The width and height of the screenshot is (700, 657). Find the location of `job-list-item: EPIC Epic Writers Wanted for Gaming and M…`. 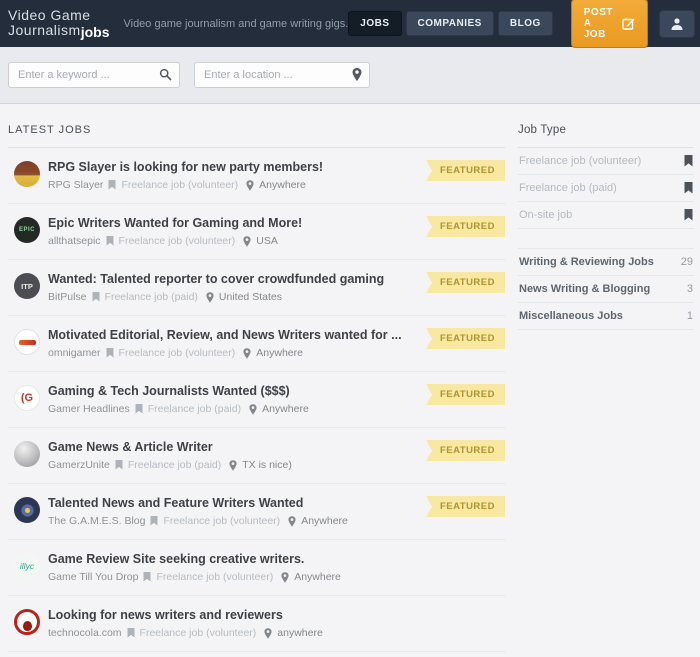

job-list-item: EPIC Epic Writers Wanted for Gaming and M… is located at coordinates (256, 232).